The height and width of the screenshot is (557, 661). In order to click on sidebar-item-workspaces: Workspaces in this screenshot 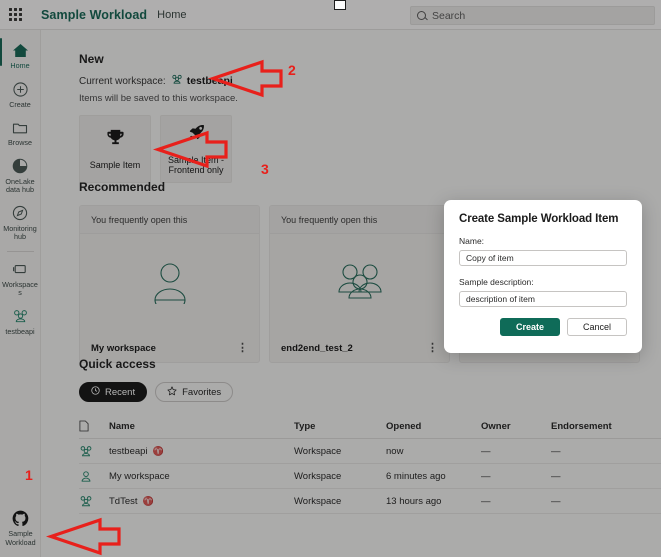, I will do `click(20, 278)`.